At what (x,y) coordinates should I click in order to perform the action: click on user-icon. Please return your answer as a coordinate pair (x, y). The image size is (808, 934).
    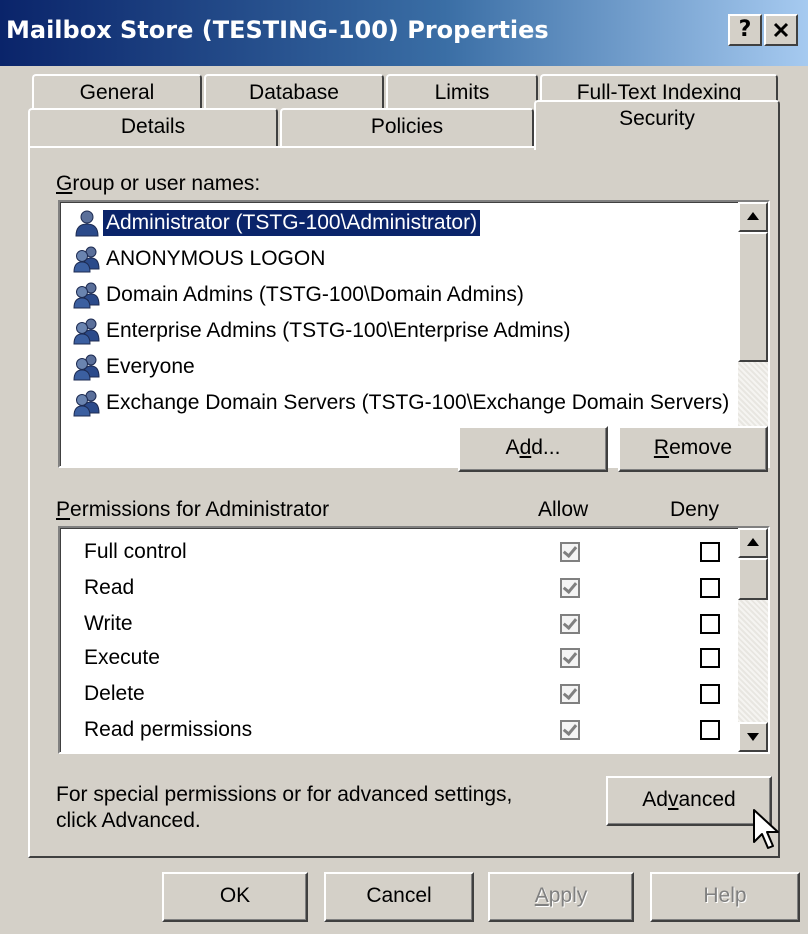
    Looking at the image, I should click on (87, 223).